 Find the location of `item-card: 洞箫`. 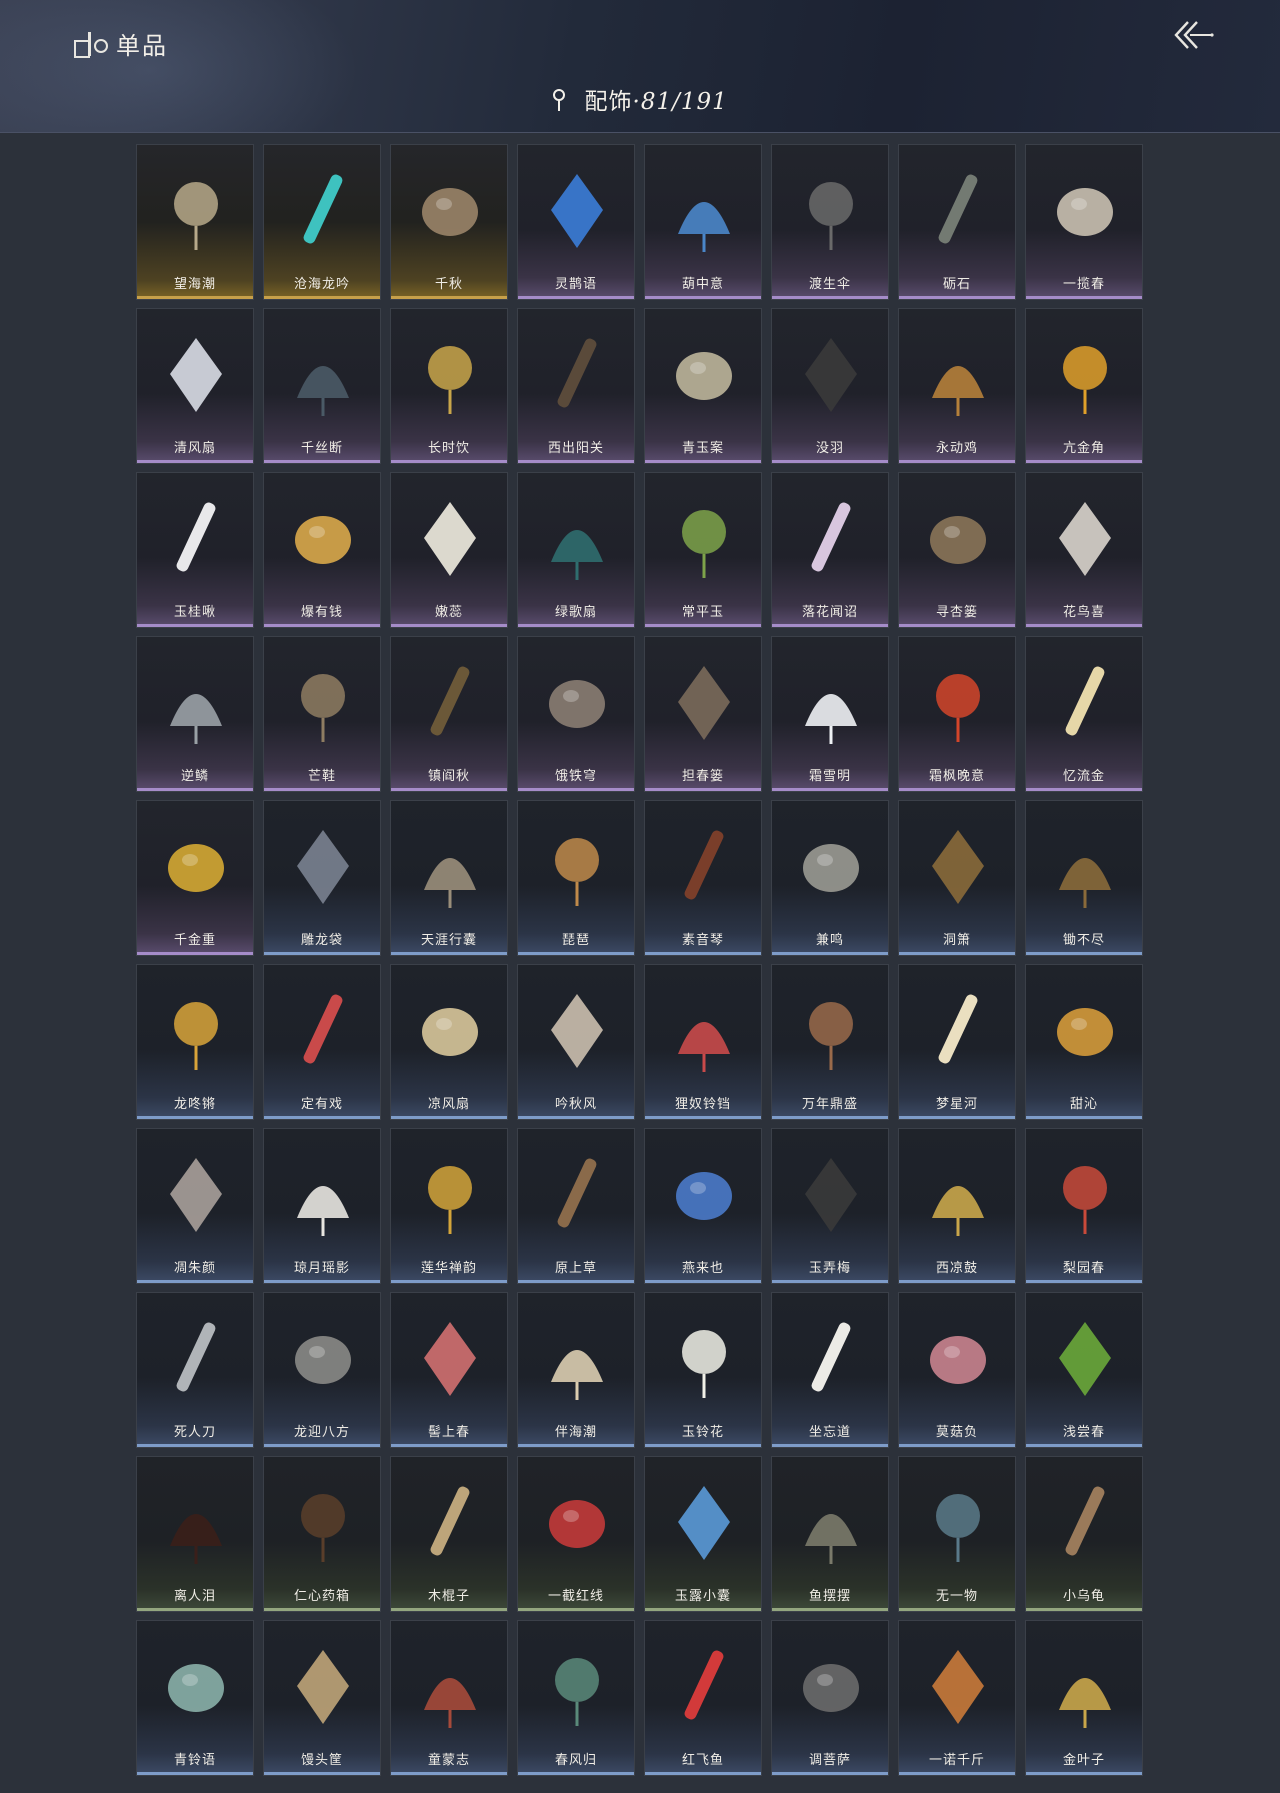

item-card: 洞箫 is located at coordinates (957, 878).